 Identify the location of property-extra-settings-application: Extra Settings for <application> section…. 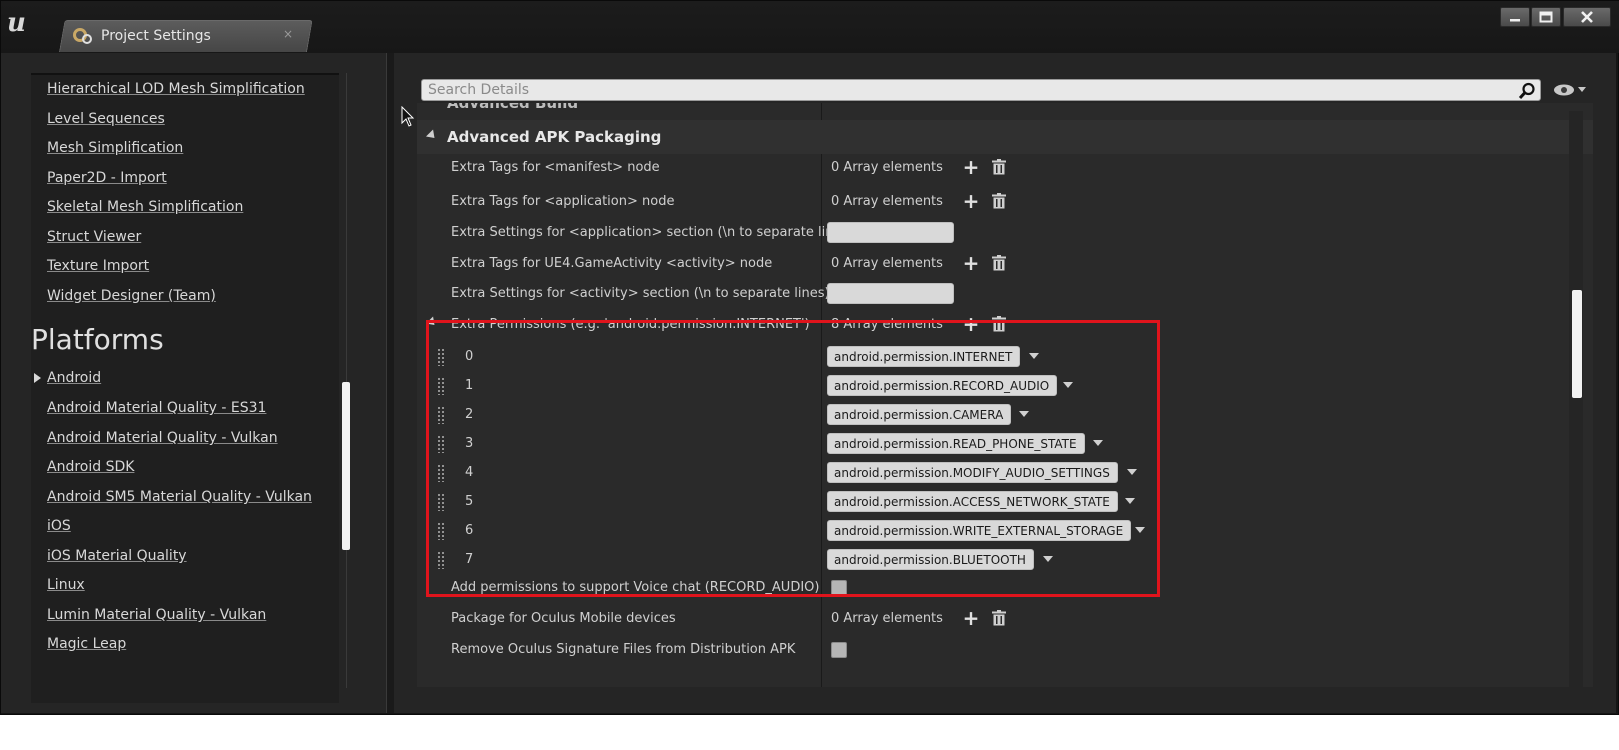
(1005, 233).